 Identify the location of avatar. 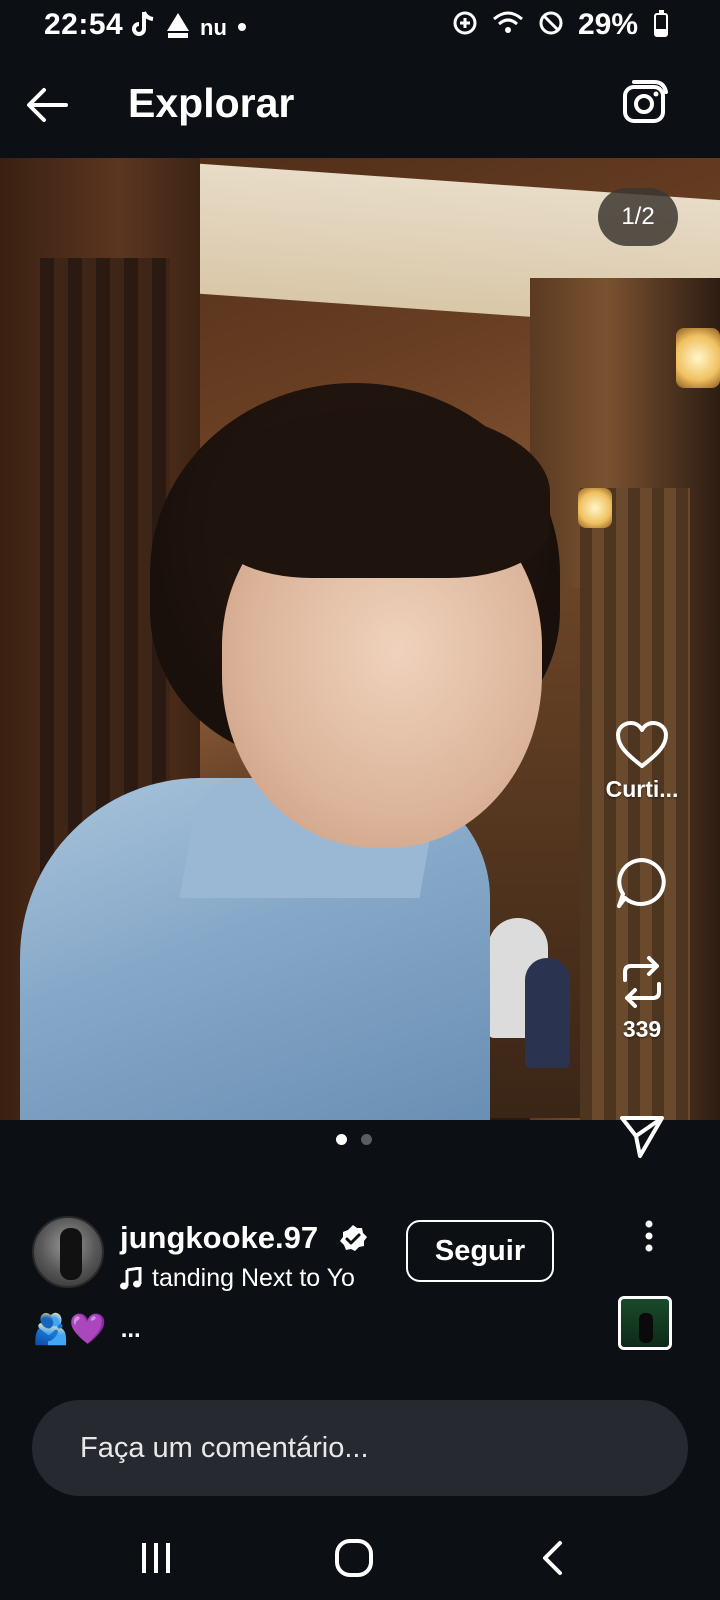
(68, 1252).